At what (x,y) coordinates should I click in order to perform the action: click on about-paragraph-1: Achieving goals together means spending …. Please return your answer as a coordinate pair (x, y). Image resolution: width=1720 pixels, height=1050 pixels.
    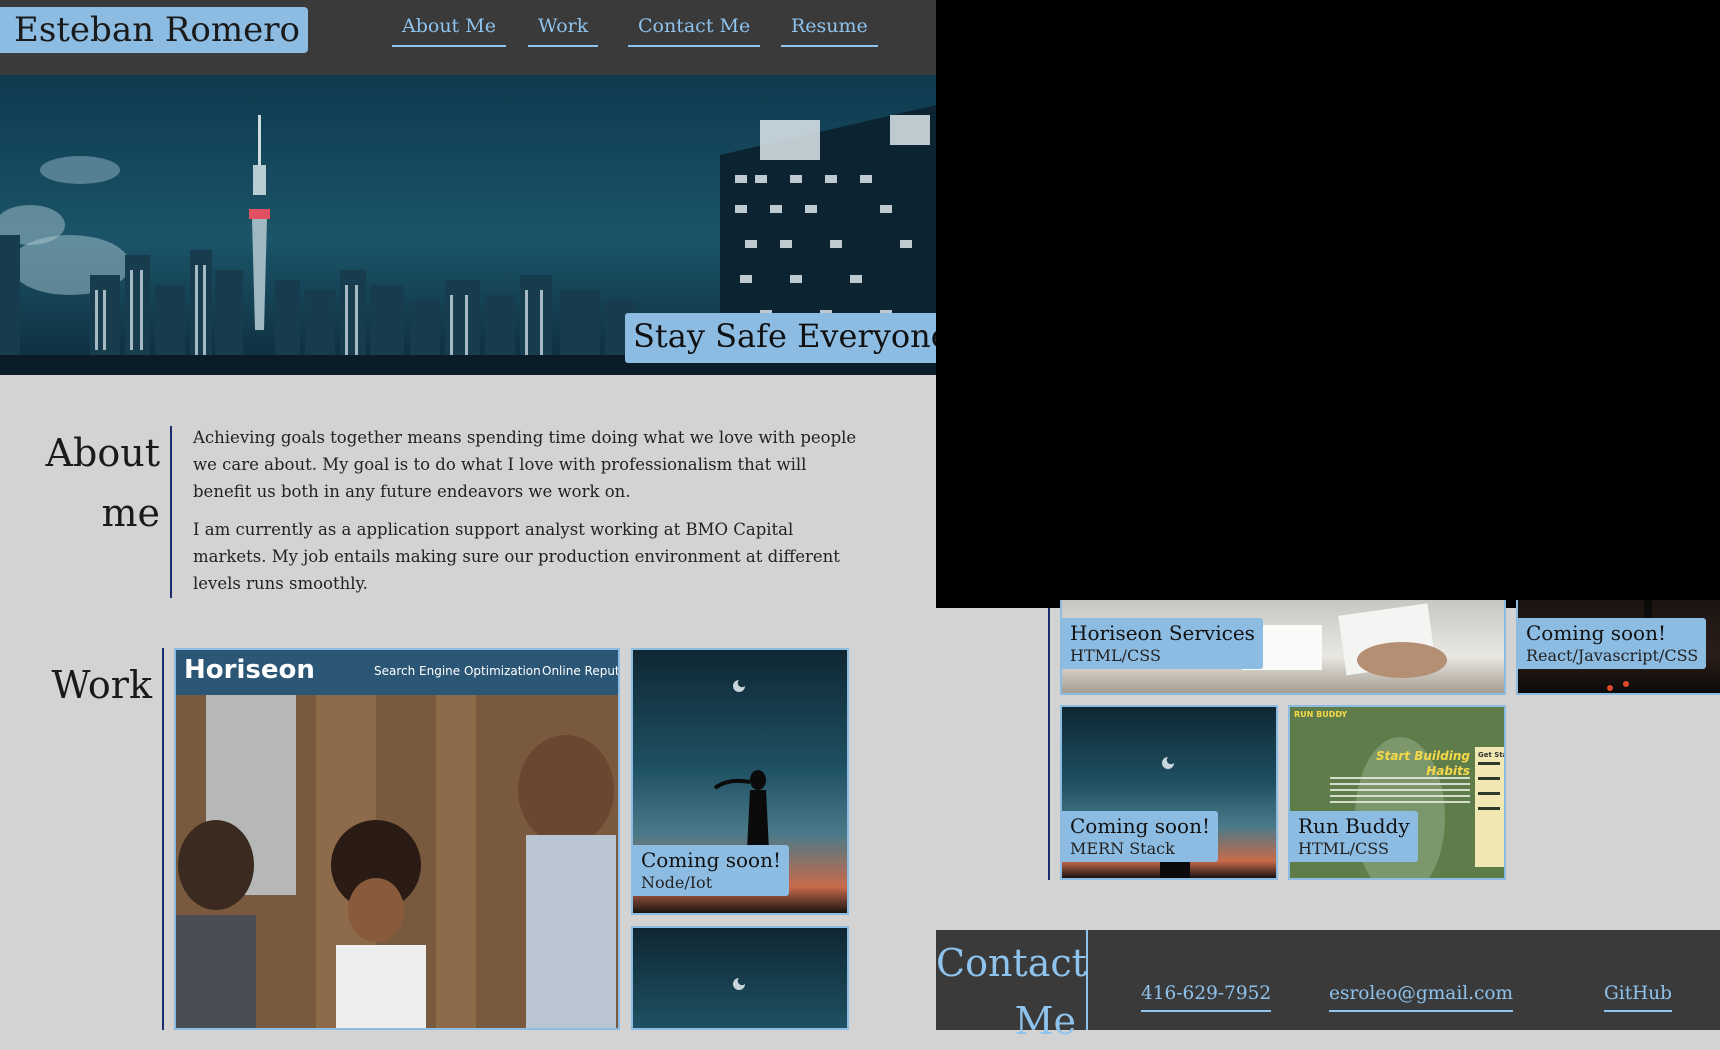
    Looking at the image, I should click on (525, 464).